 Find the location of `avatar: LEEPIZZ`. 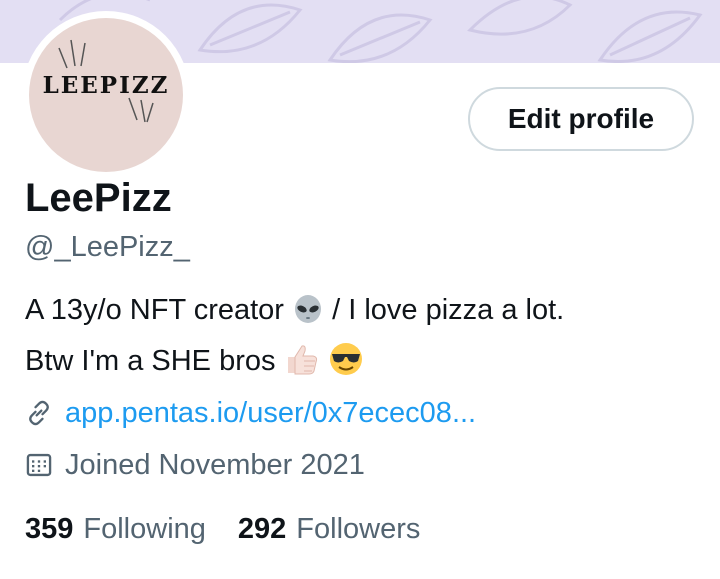

avatar: LEEPIZZ is located at coordinates (106, 95).